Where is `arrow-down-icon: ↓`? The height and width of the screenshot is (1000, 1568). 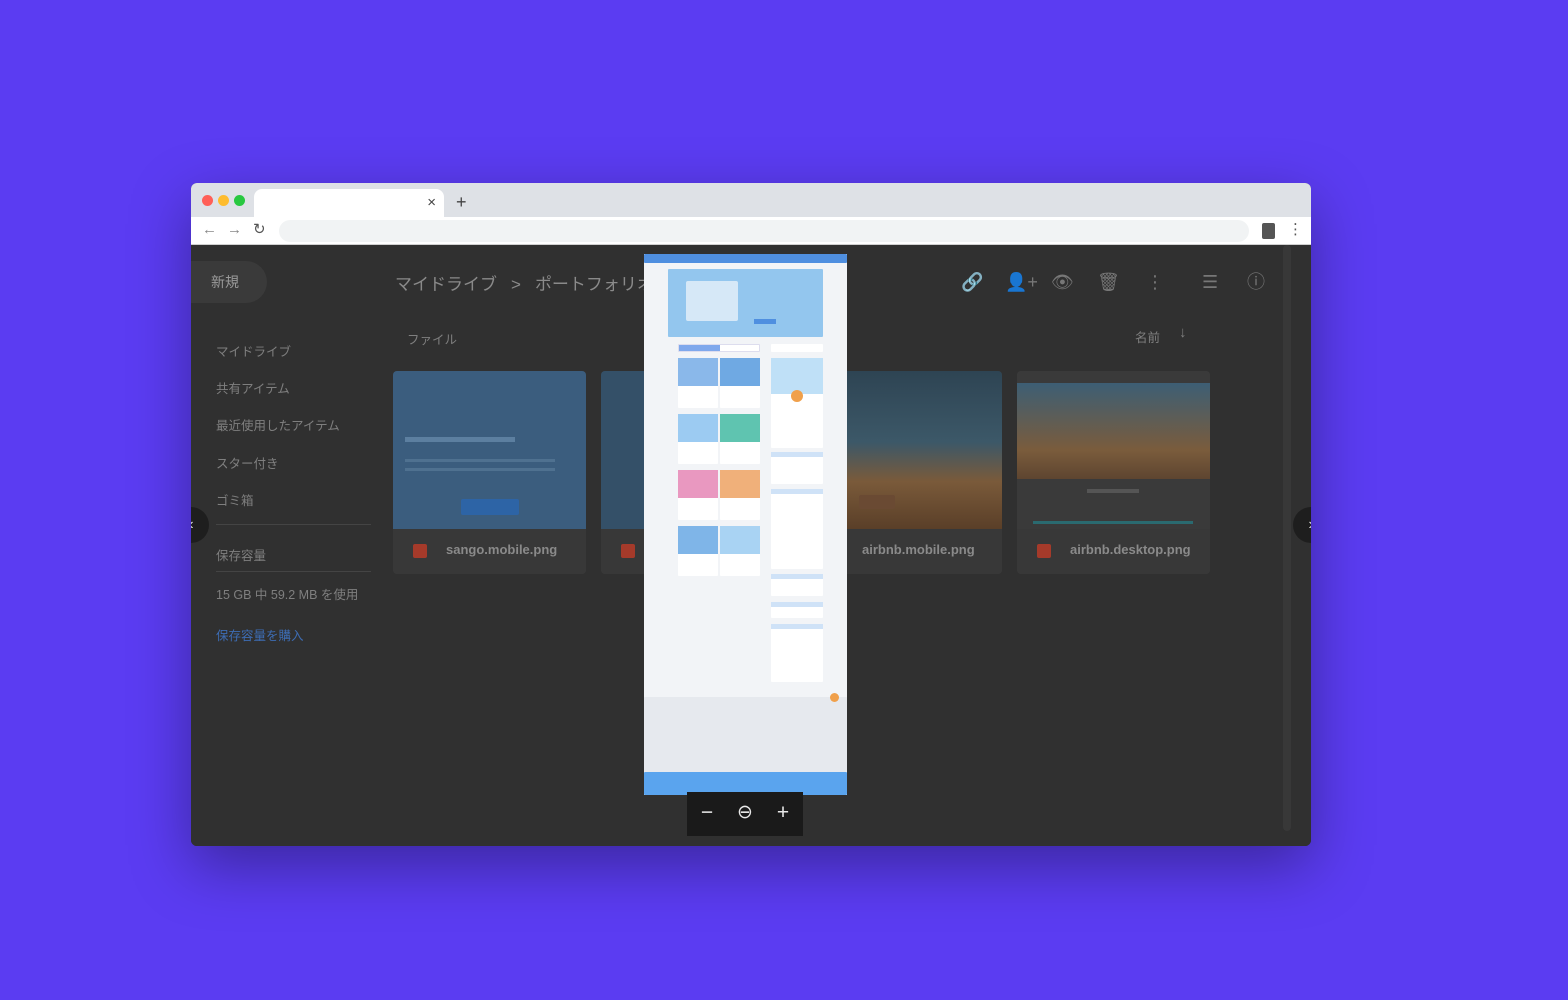 arrow-down-icon: ↓ is located at coordinates (1183, 332).